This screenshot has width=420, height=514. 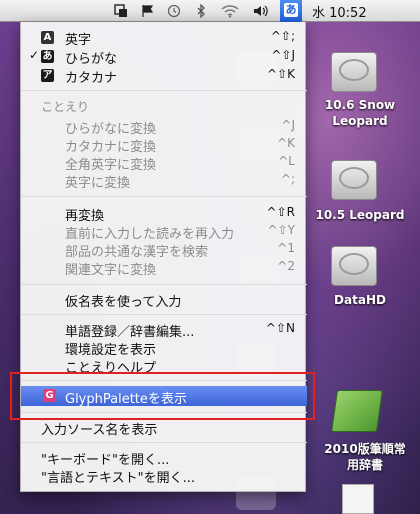 What do you see at coordinates (286, 248) in the screenshot?
I see `menu-item-shortcut: ^1` at bounding box center [286, 248].